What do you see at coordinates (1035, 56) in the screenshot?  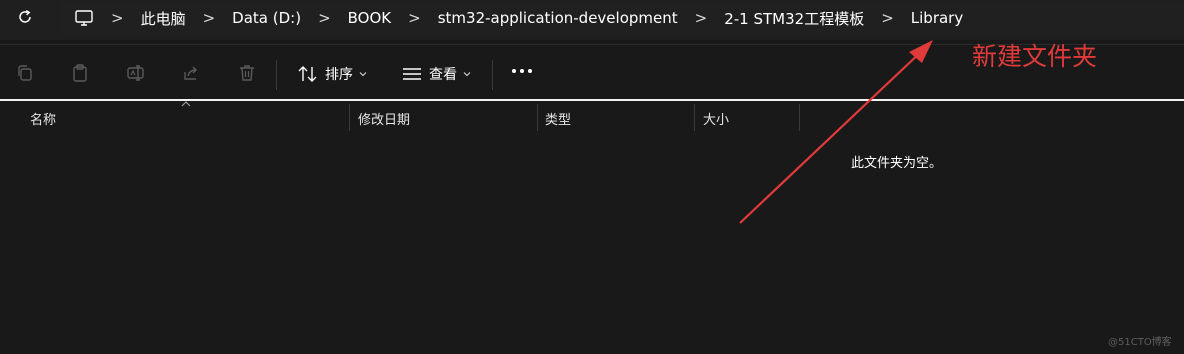 I see `annotation-label: 新建文件夹` at bounding box center [1035, 56].